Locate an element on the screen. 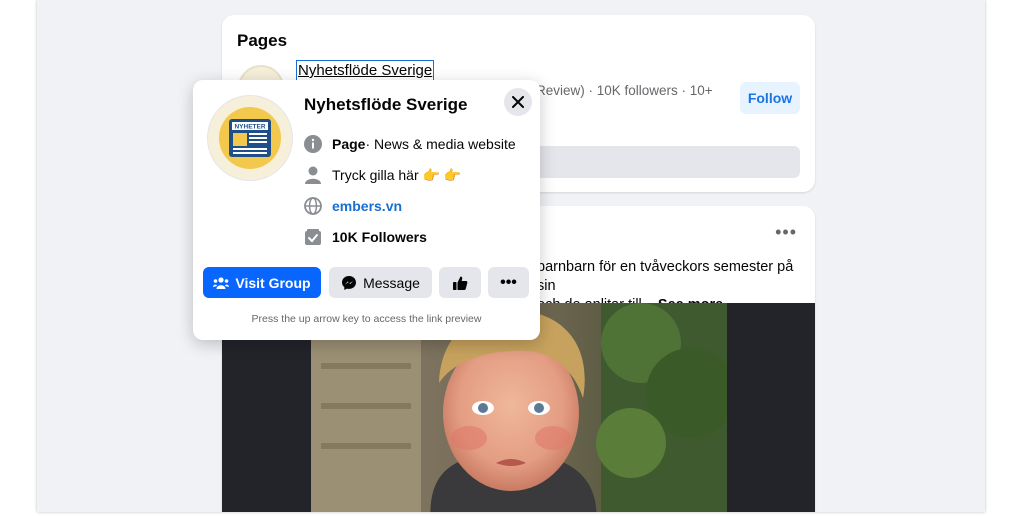 The height and width of the screenshot is (516, 1024). message-label: Message is located at coordinates (391, 282).